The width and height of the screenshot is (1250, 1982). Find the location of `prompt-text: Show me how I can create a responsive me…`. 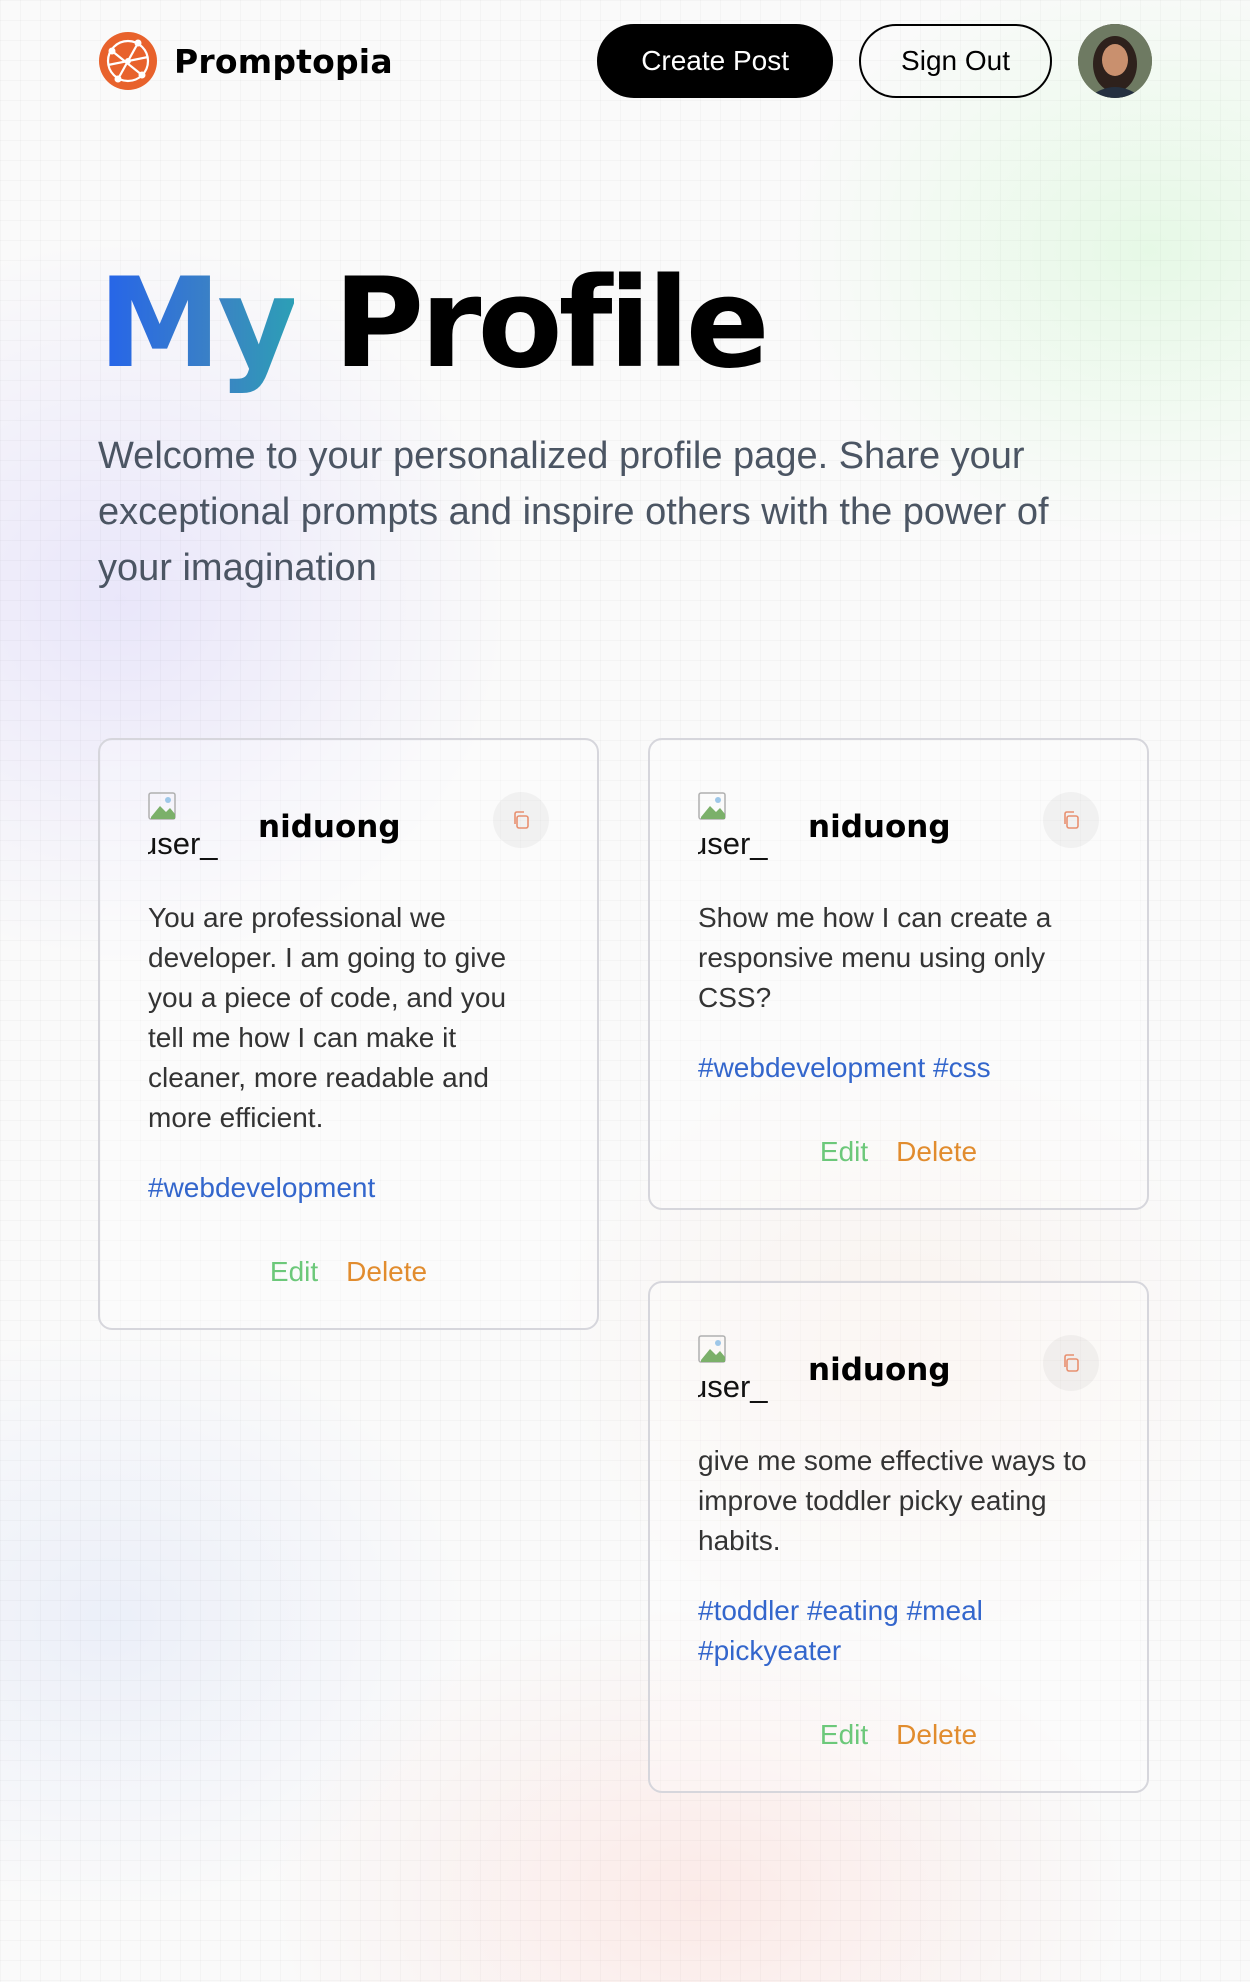

prompt-text: Show me how I can create a responsive me… is located at coordinates (875, 957).